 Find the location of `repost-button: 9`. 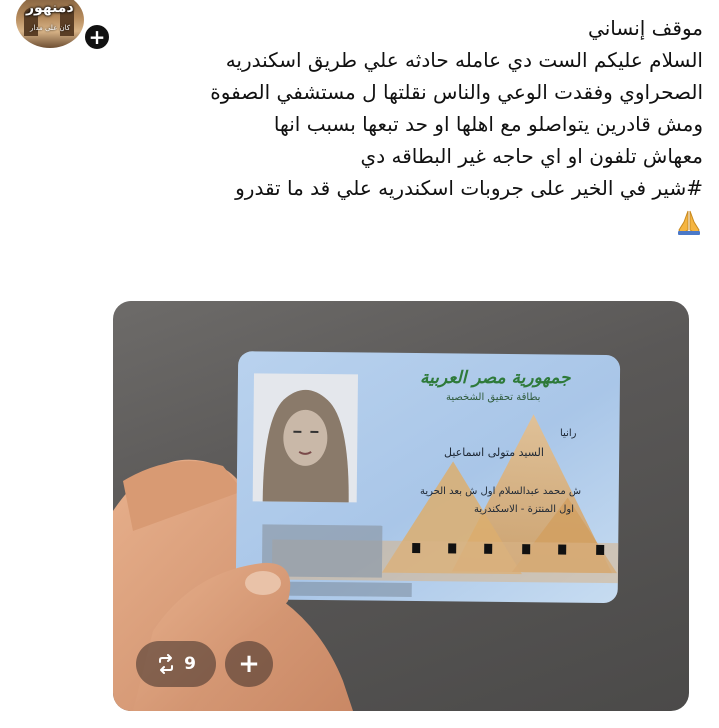

repost-button: 9 is located at coordinates (176, 664).